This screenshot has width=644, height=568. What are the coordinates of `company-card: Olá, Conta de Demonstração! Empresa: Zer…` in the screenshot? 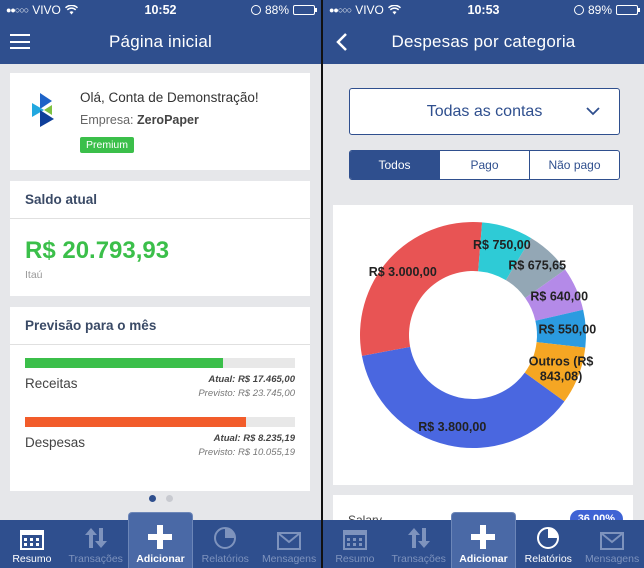 It's located at (160, 121).